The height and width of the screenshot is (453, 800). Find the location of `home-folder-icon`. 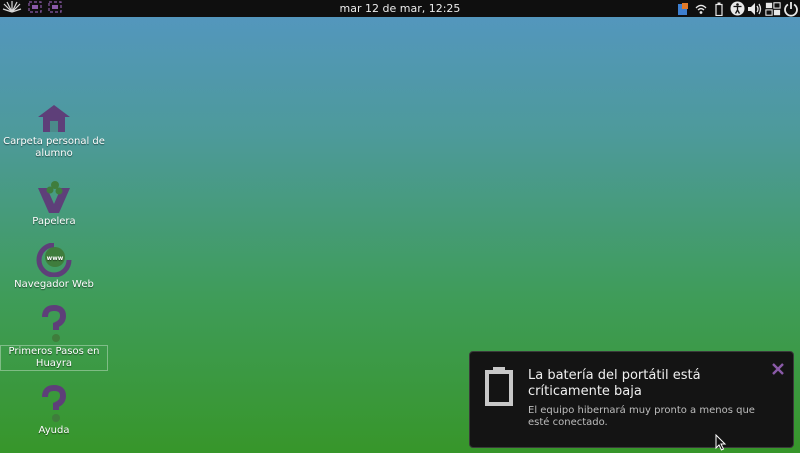

home-folder-icon is located at coordinates (54, 118).